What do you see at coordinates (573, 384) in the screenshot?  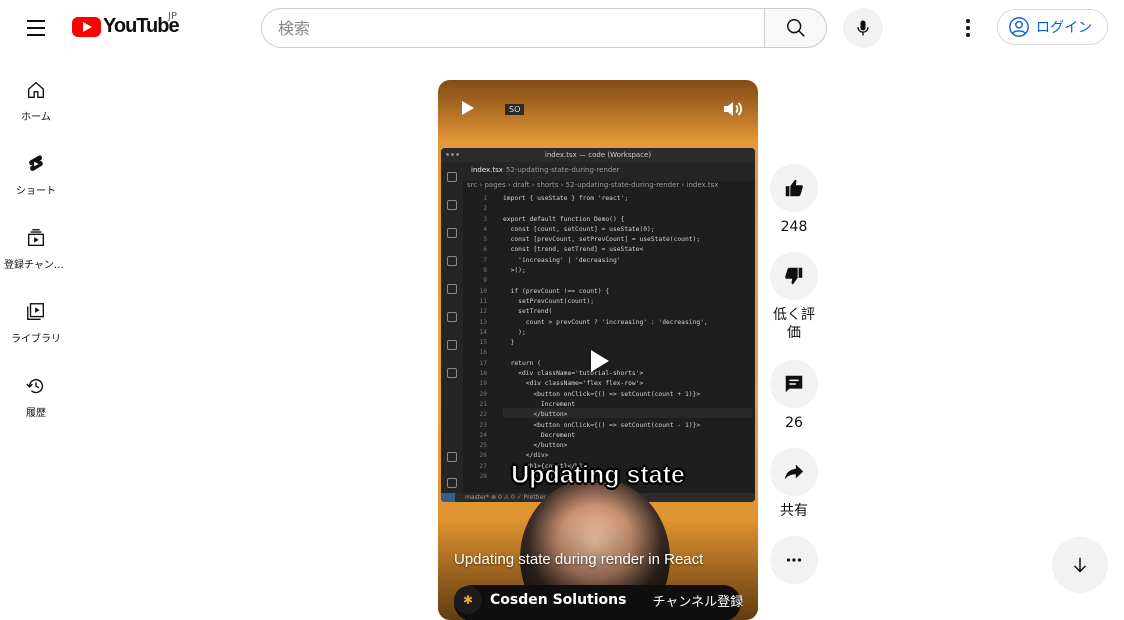 I see `code-line: <div className='flex flex-row'>` at bounding box center [573, 384].